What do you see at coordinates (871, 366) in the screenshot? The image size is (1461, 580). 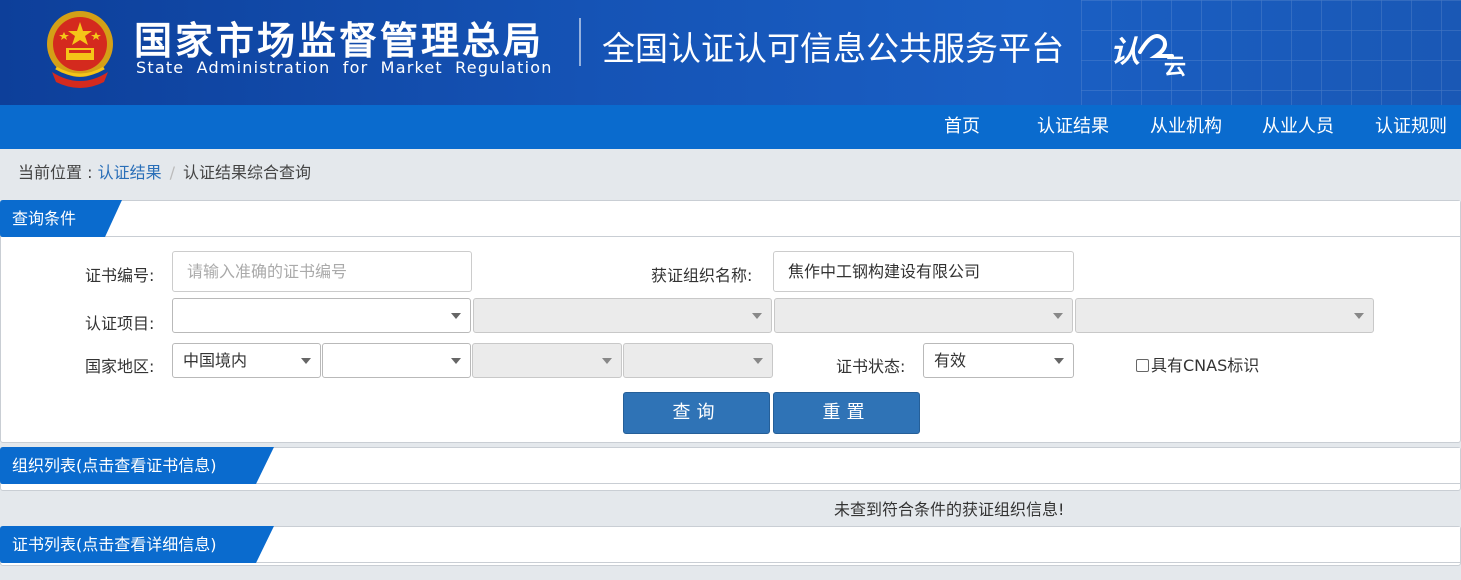 I see `status-label: 证书状态:` at bounding box center [871, 366].